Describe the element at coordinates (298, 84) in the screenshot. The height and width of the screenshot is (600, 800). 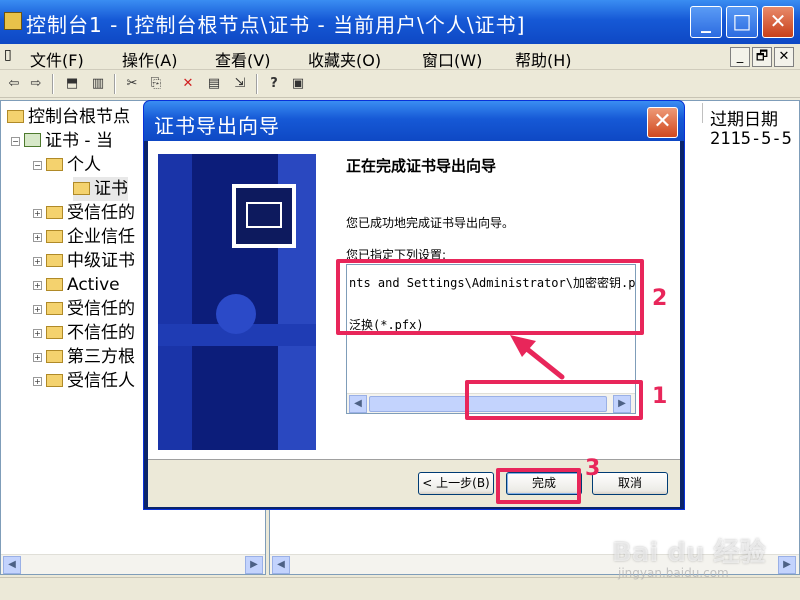
I see `new-window-icon: ▣` at that location.